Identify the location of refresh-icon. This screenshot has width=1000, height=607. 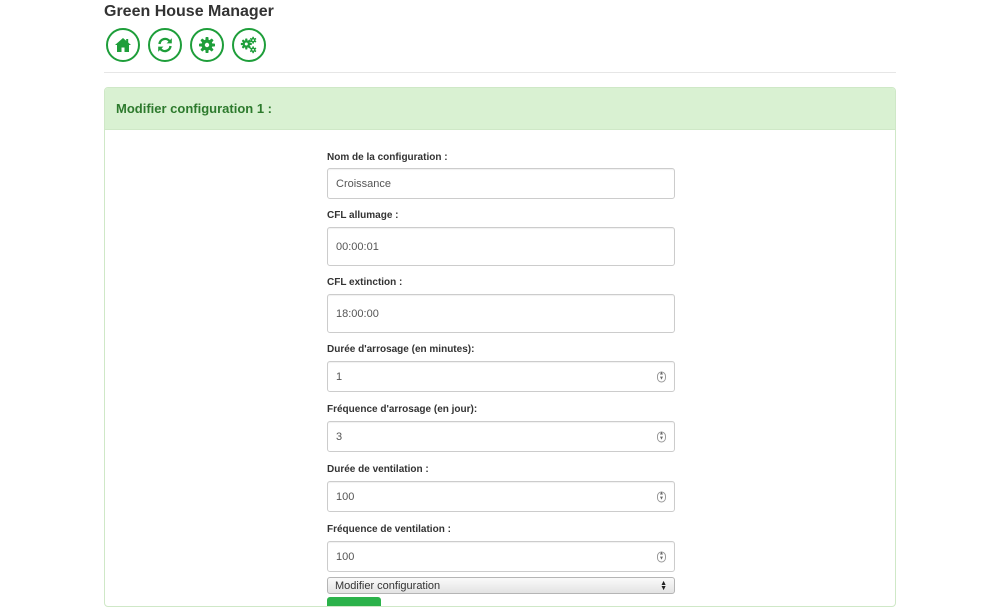
(165, 45).